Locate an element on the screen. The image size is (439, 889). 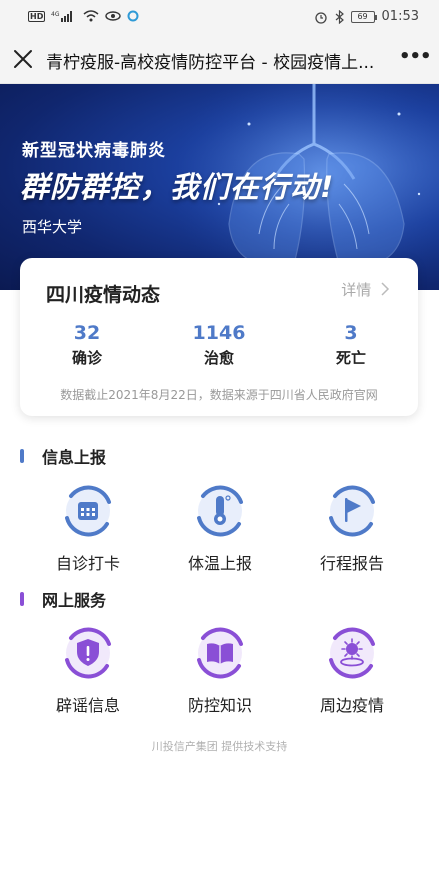
tile-label: 防控知识 is located at coordinates (219, 705).